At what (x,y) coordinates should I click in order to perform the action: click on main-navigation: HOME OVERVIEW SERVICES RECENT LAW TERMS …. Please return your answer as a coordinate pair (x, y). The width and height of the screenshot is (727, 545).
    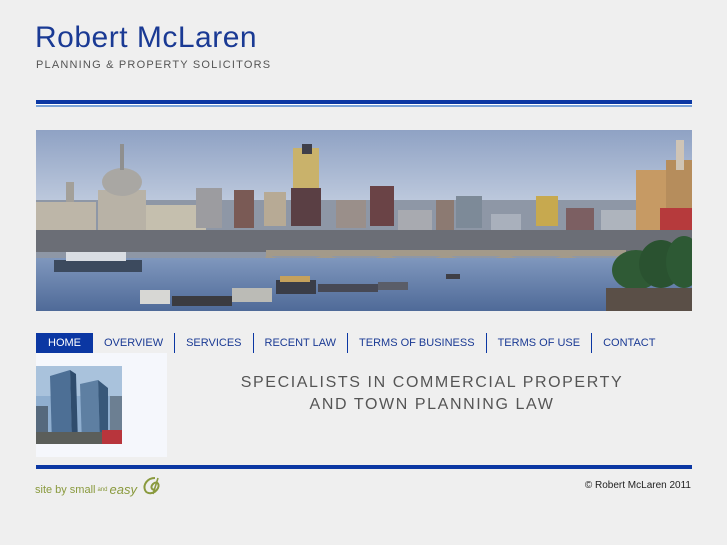
    Looking at the image, I should click on (364, 343).